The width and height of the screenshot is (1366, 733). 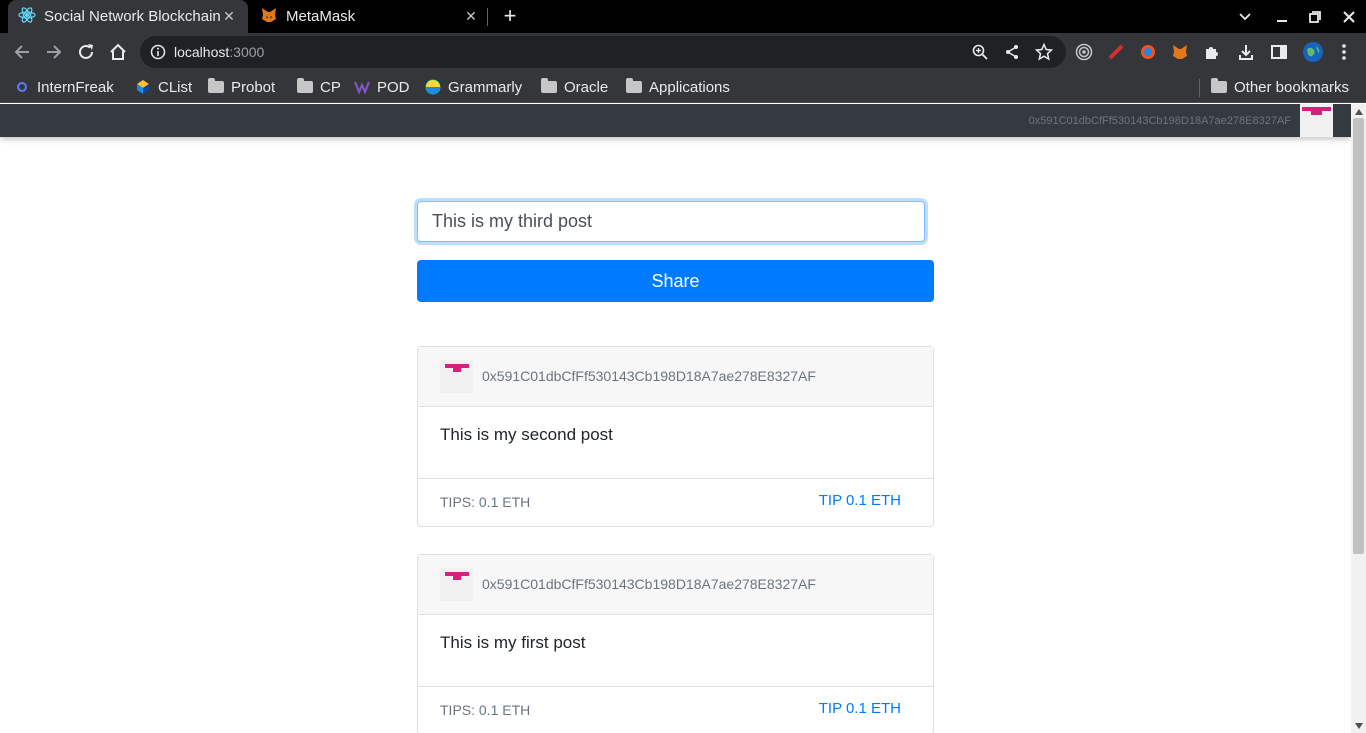 I want to click on post-content-input: This is my third post, so click(x=671, y=221).